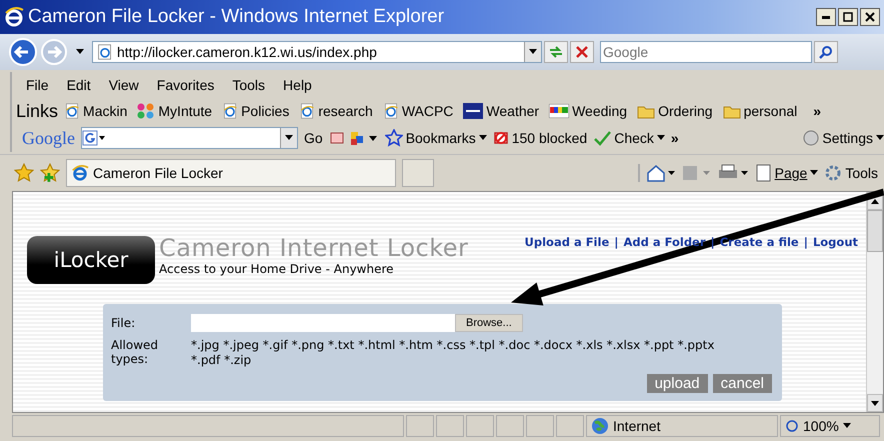  Describe the element at coordinates (661, 173) in the screenshot. I see `home-icon` at that location.